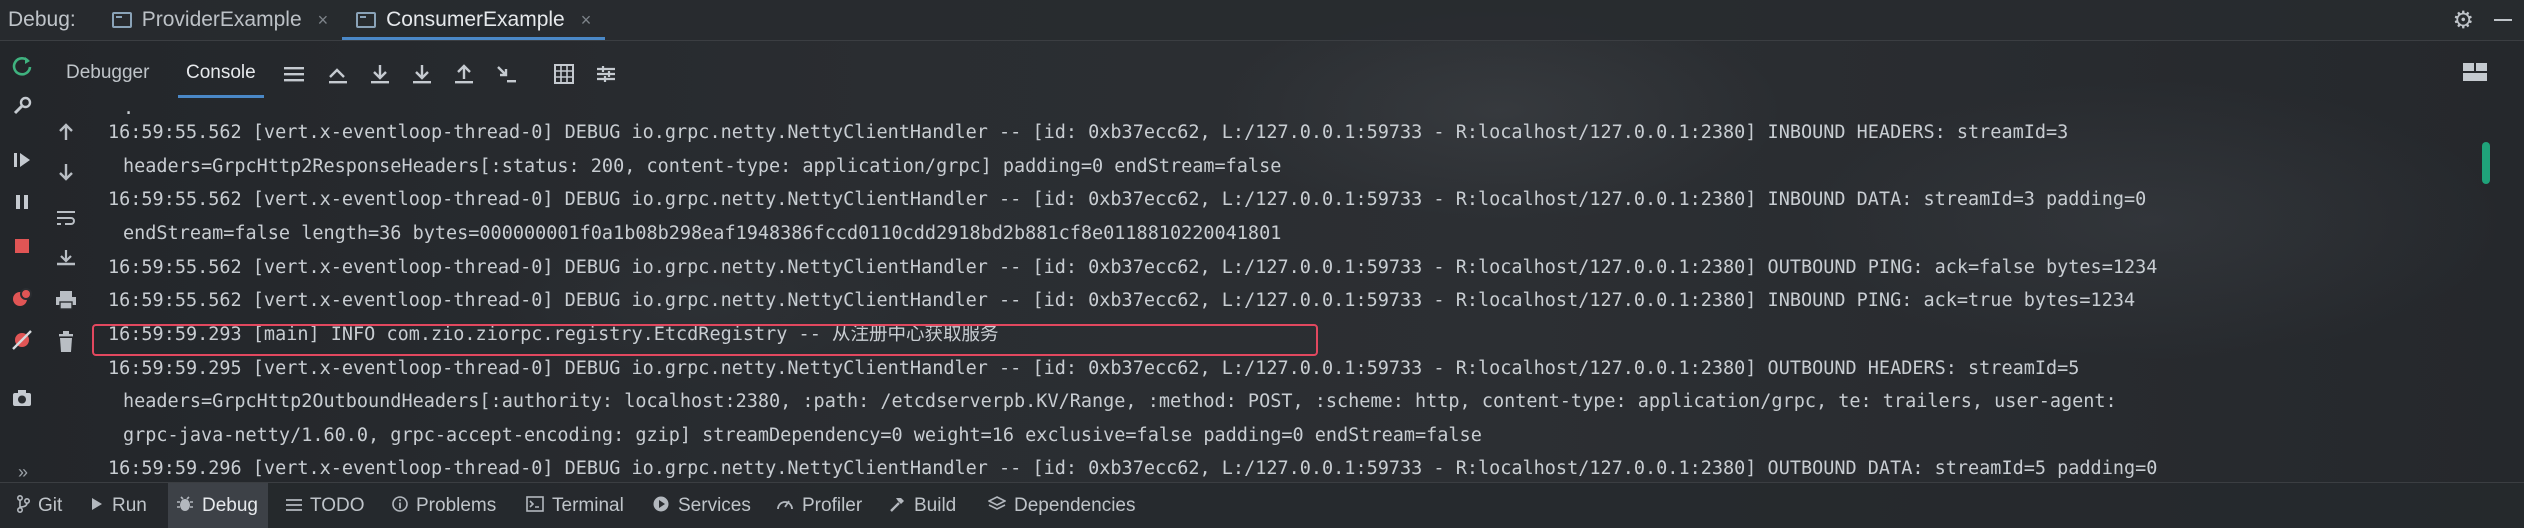 This screenshot has width=2524, height=528. What do you see at coordinates (2482, 20) in the screenshot?
I see `titlebar-actions: ⚙` at bounding box center [2482, 20].